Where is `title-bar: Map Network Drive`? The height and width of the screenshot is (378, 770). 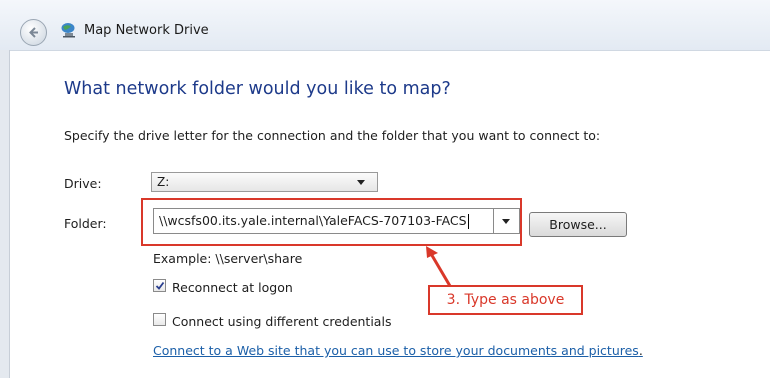
title-bar: Map Network Drive is located at coordinates (385, 25).